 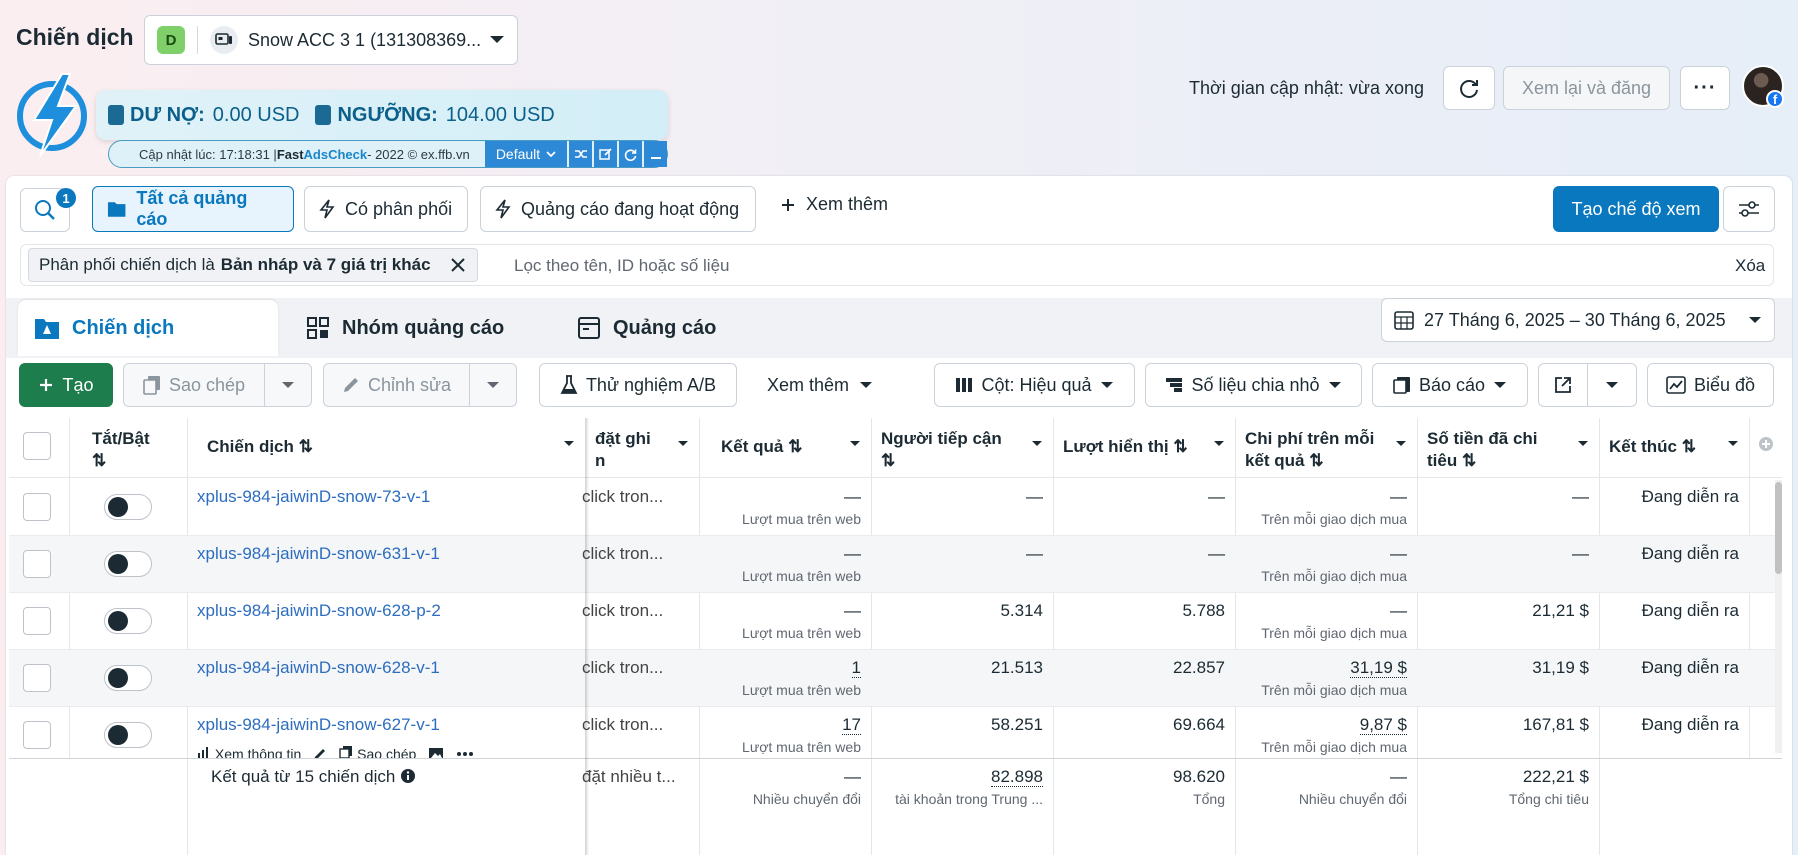 I want to click on campaign-folder-icon, so click(x=47, y=329).